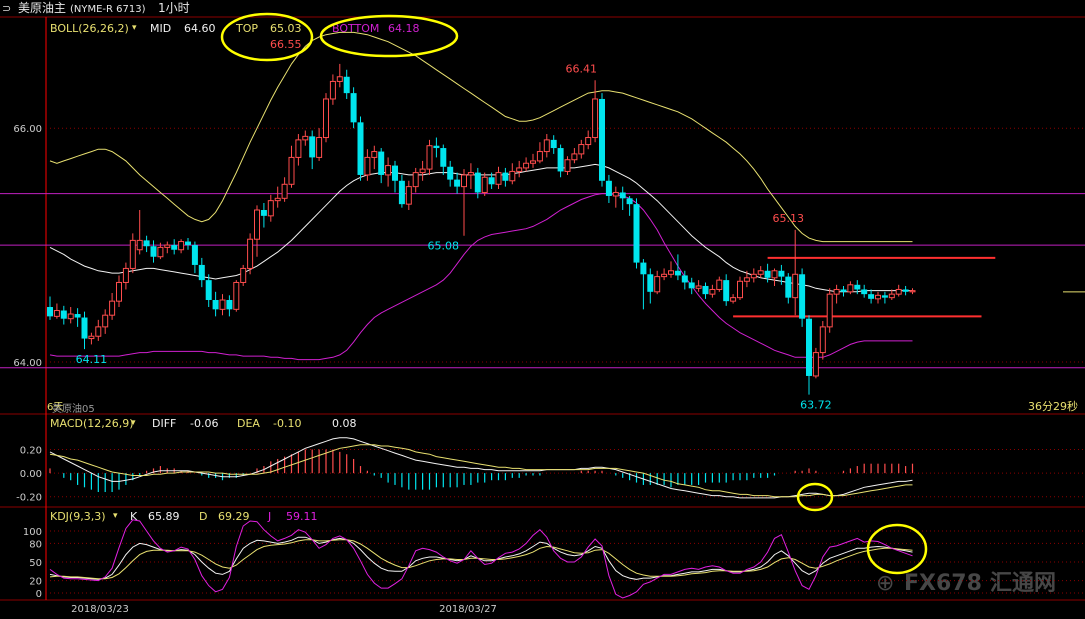  What do you see at coordinates (35, 582) in the screenshot?
I see `kdj-tick-label: 20` at bounding box center [35, 582].